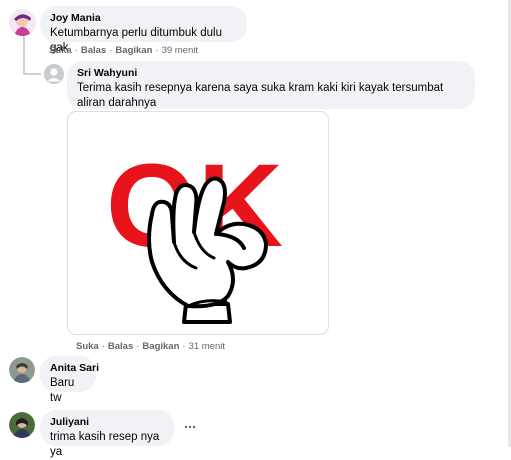 This screenshot has height=460, width=511. Describe the element at coordinates (105, 444) in the screenshot. I see `comment-text: trima kasih resep nya ya` at that location.